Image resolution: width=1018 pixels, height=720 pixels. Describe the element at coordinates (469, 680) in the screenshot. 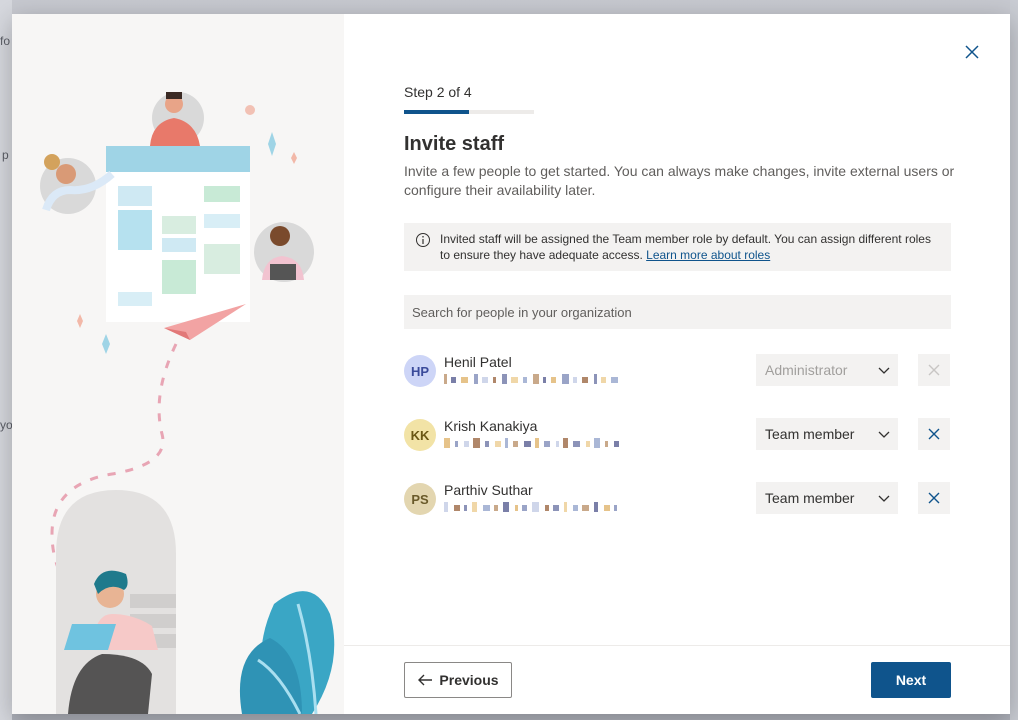

I see `previous-button-label: Previous` at that location.